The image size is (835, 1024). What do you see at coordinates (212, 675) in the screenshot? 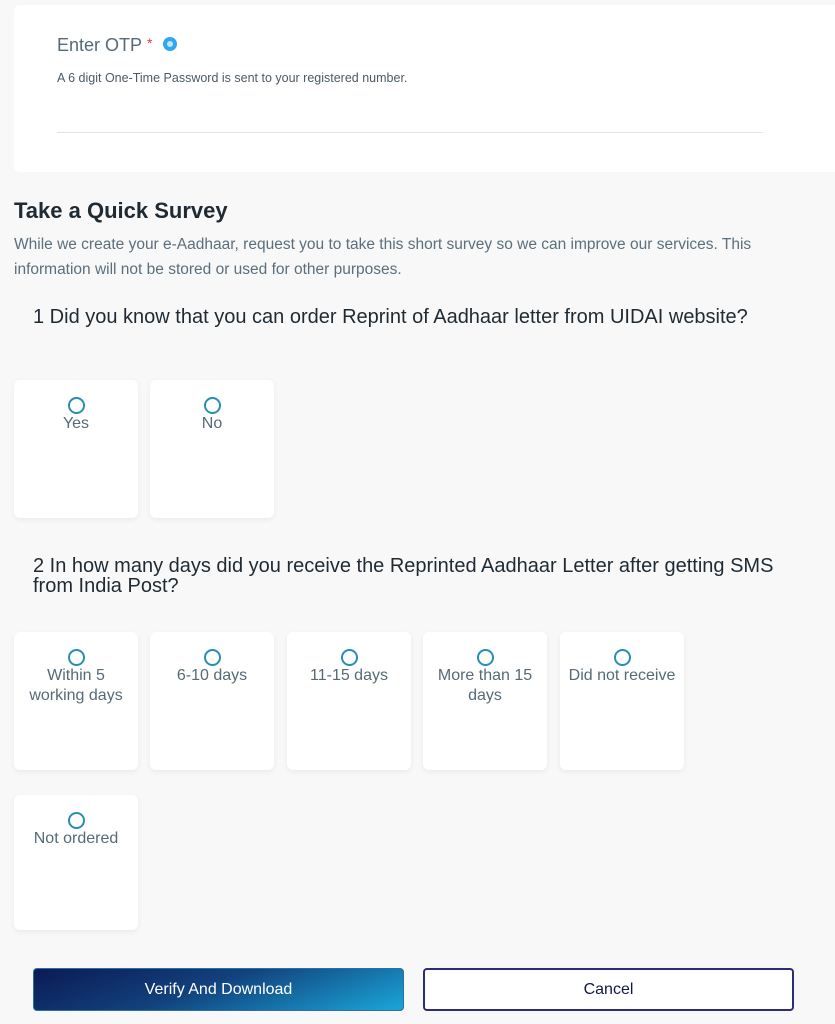
I see `option-label: 6-10 days` at bounding box center [212, 675].